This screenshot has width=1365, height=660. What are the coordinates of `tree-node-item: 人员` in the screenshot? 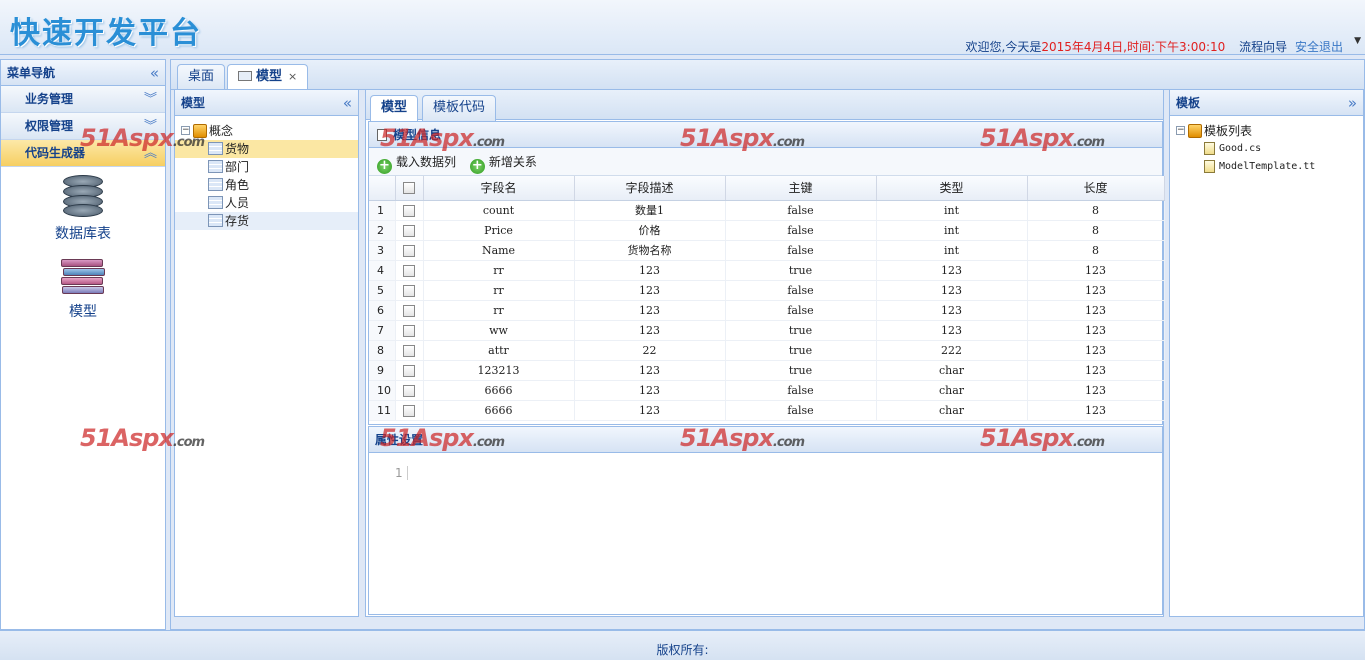 It's located at (266, 203).